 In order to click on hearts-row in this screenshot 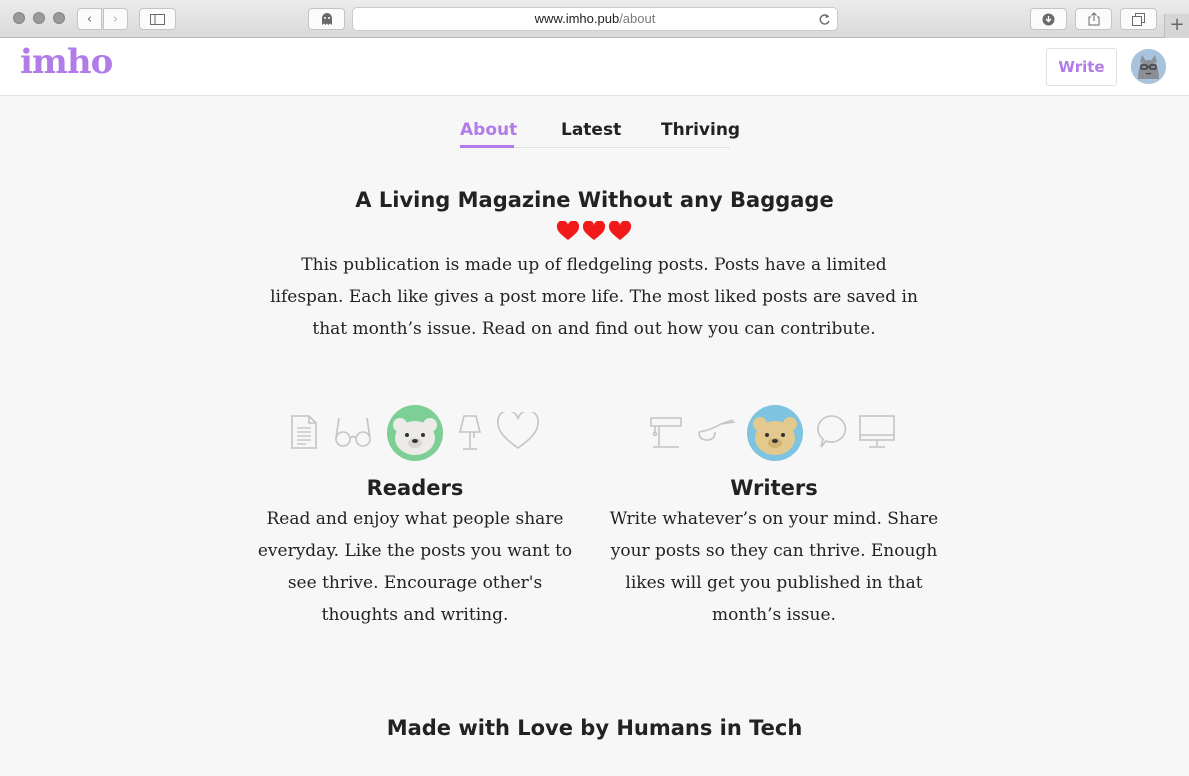, I will do `click(594, 231)`.